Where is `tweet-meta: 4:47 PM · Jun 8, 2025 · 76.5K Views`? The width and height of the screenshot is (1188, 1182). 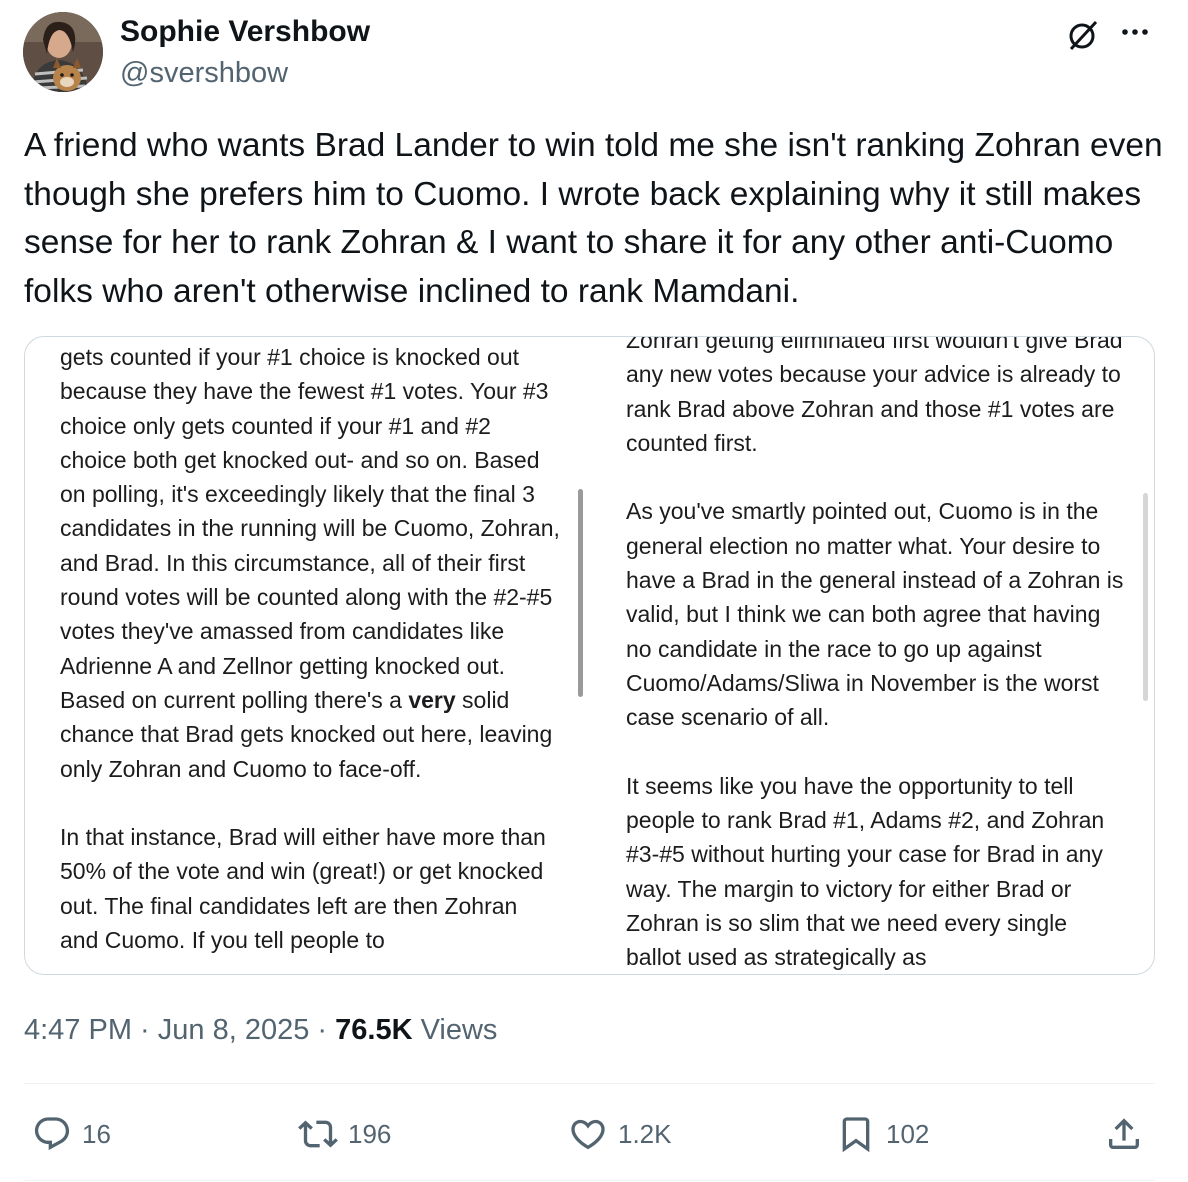 tweet-meta: 4:47 PM · Jun 8, 2025 · 76.5K Views is located at coordinates (260, 1030).